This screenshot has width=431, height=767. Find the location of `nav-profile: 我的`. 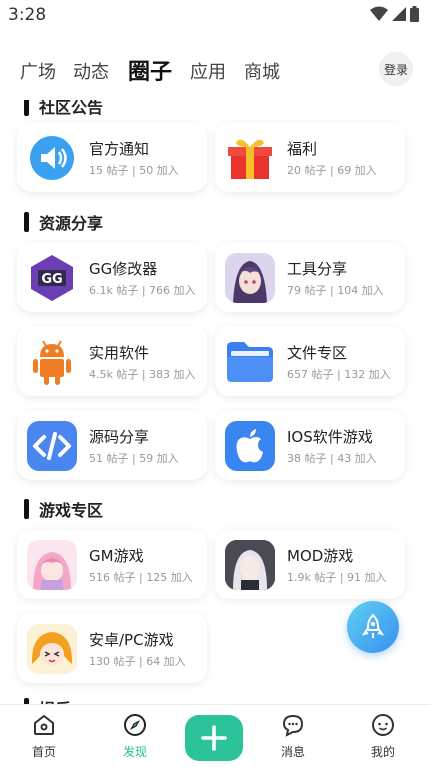

nav-profile: 我的 is located at coordinates (383, 736).